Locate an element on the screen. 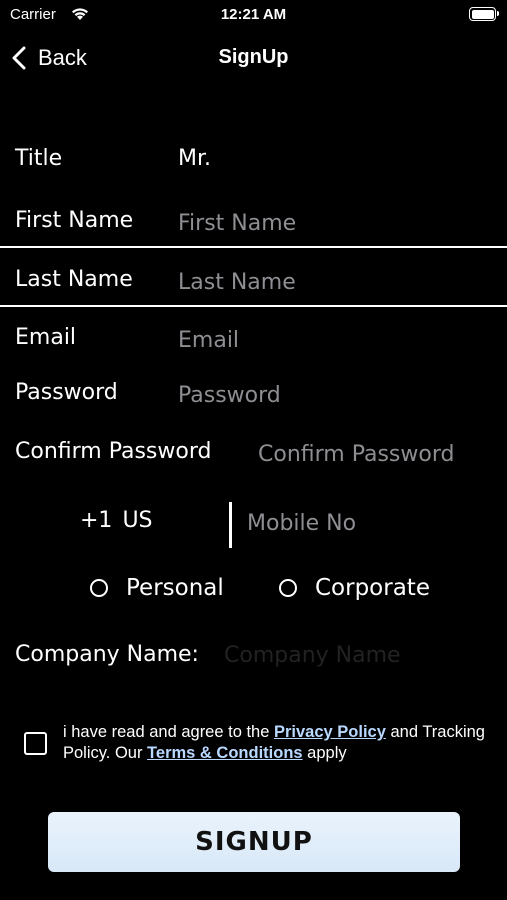  status-time: 12:21 AM is located at coordinates (253, 14).